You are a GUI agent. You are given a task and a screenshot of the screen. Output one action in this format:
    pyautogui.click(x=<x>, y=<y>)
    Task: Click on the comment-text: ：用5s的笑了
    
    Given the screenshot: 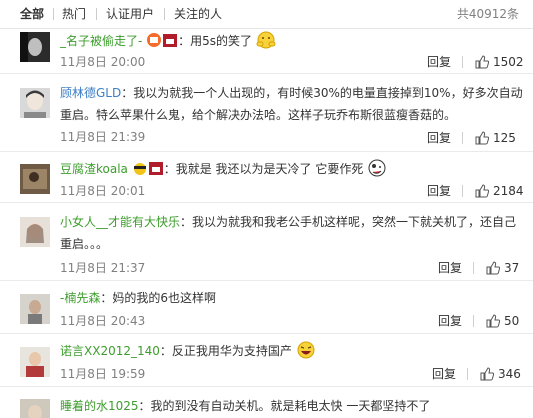 What is the action you would take?
    pyautogui.click(x=215, y=41)
    